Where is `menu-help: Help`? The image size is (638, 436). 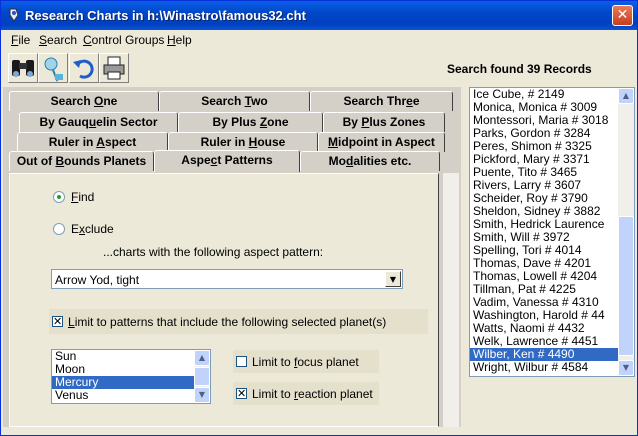
menu-help: Help is located at coordinates (179, 40).